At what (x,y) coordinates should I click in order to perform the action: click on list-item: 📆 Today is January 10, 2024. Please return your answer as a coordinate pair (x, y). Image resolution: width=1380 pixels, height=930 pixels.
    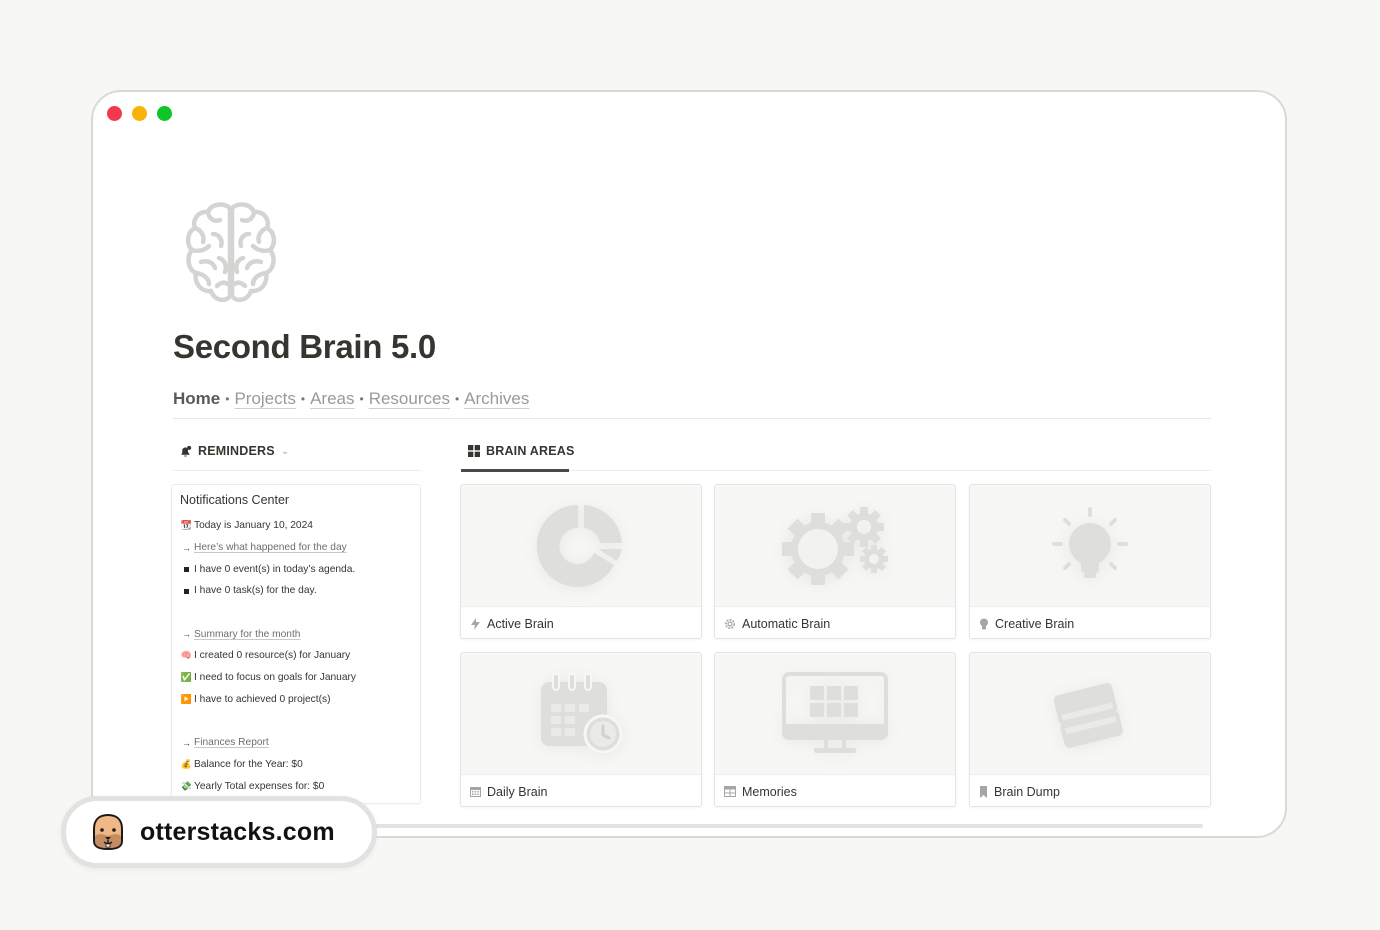
    Looking at the image, I should click on (296, 526).